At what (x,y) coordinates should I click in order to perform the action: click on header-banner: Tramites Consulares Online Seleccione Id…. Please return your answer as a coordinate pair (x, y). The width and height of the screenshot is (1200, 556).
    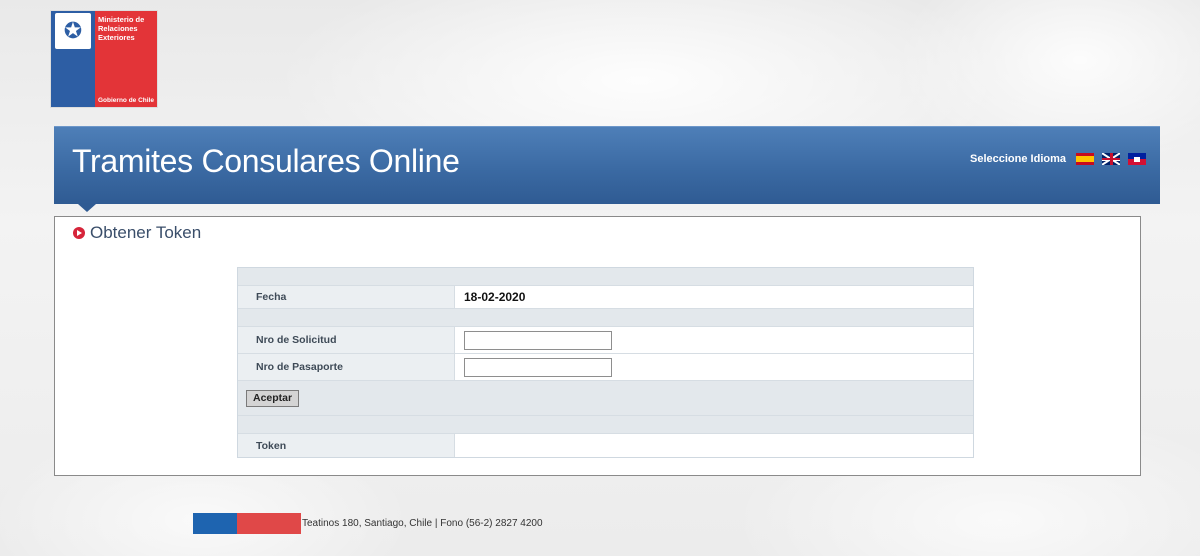
    Looking at the image, I should click on (607, 165).